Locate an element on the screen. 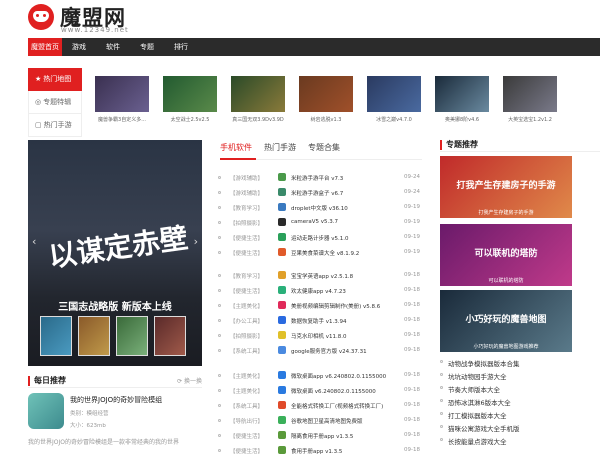 The height and width of the screenshot is (458, 600). list-item: 【主题美化】 微软桌面 v6.240802.0.1155000 09-18 is located at coordinates (320, 391).